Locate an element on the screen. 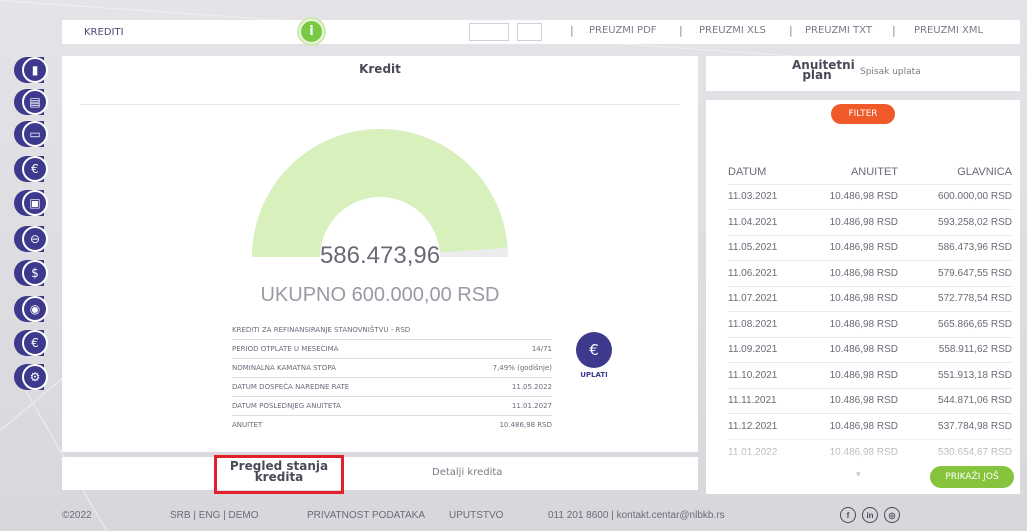 This screenshot has height=531, width=1027. detail-label: NOMINALNA KAMATNA STOPA is located at coordinates (284, 368).